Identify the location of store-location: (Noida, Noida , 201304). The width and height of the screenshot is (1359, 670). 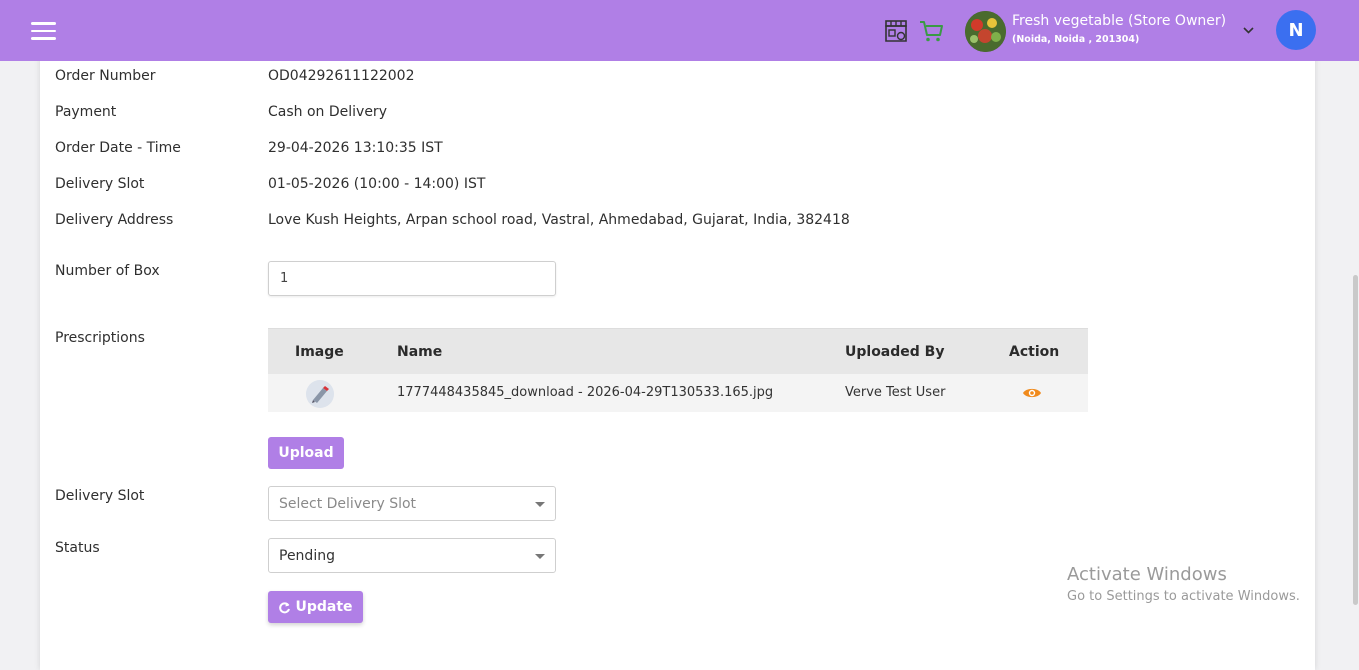
(1076, 39).